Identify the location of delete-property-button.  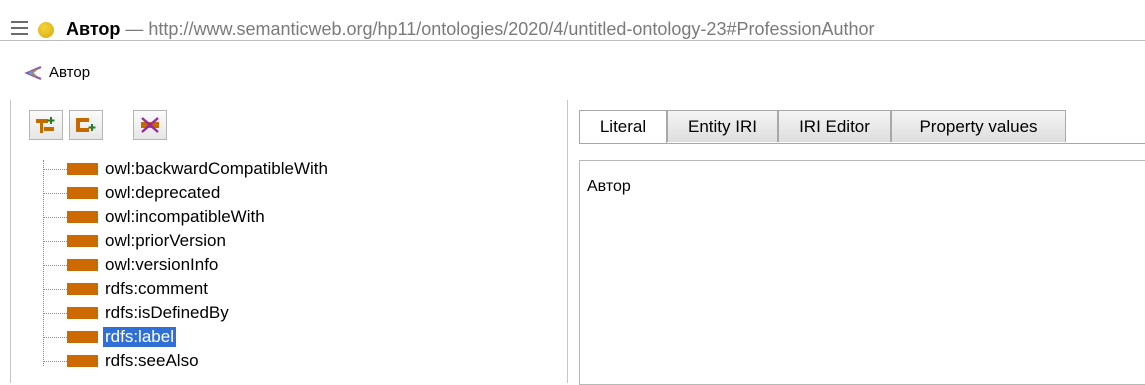
(150, 125).